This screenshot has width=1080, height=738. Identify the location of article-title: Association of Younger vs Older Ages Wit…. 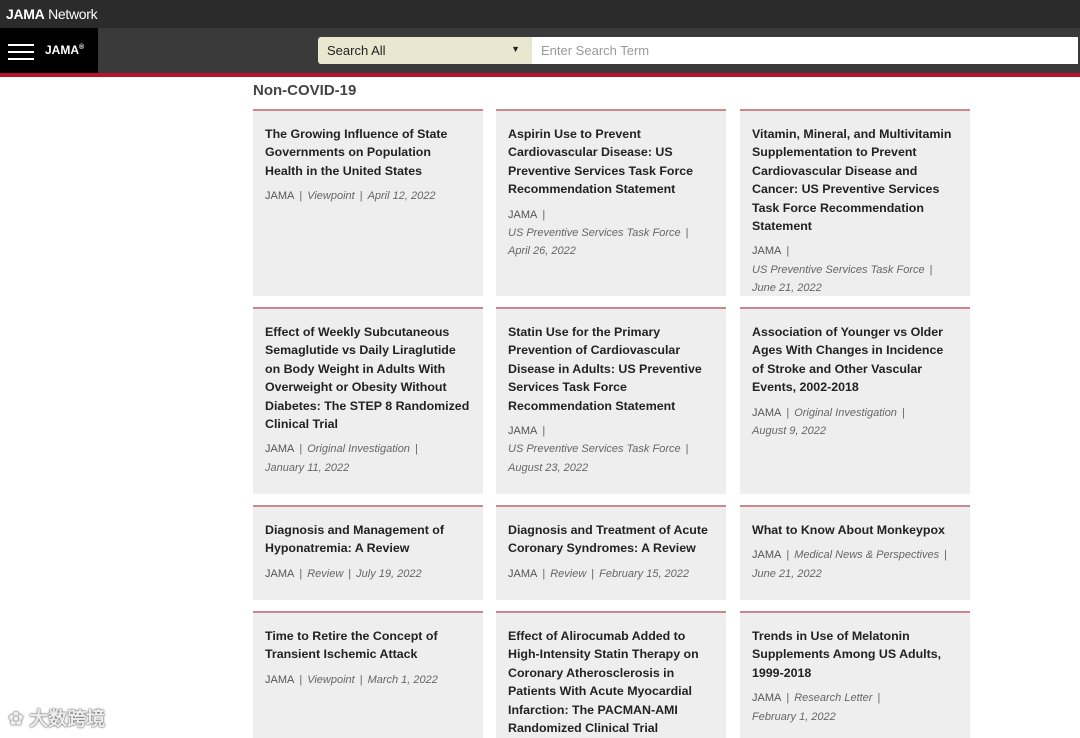
(855, 360).